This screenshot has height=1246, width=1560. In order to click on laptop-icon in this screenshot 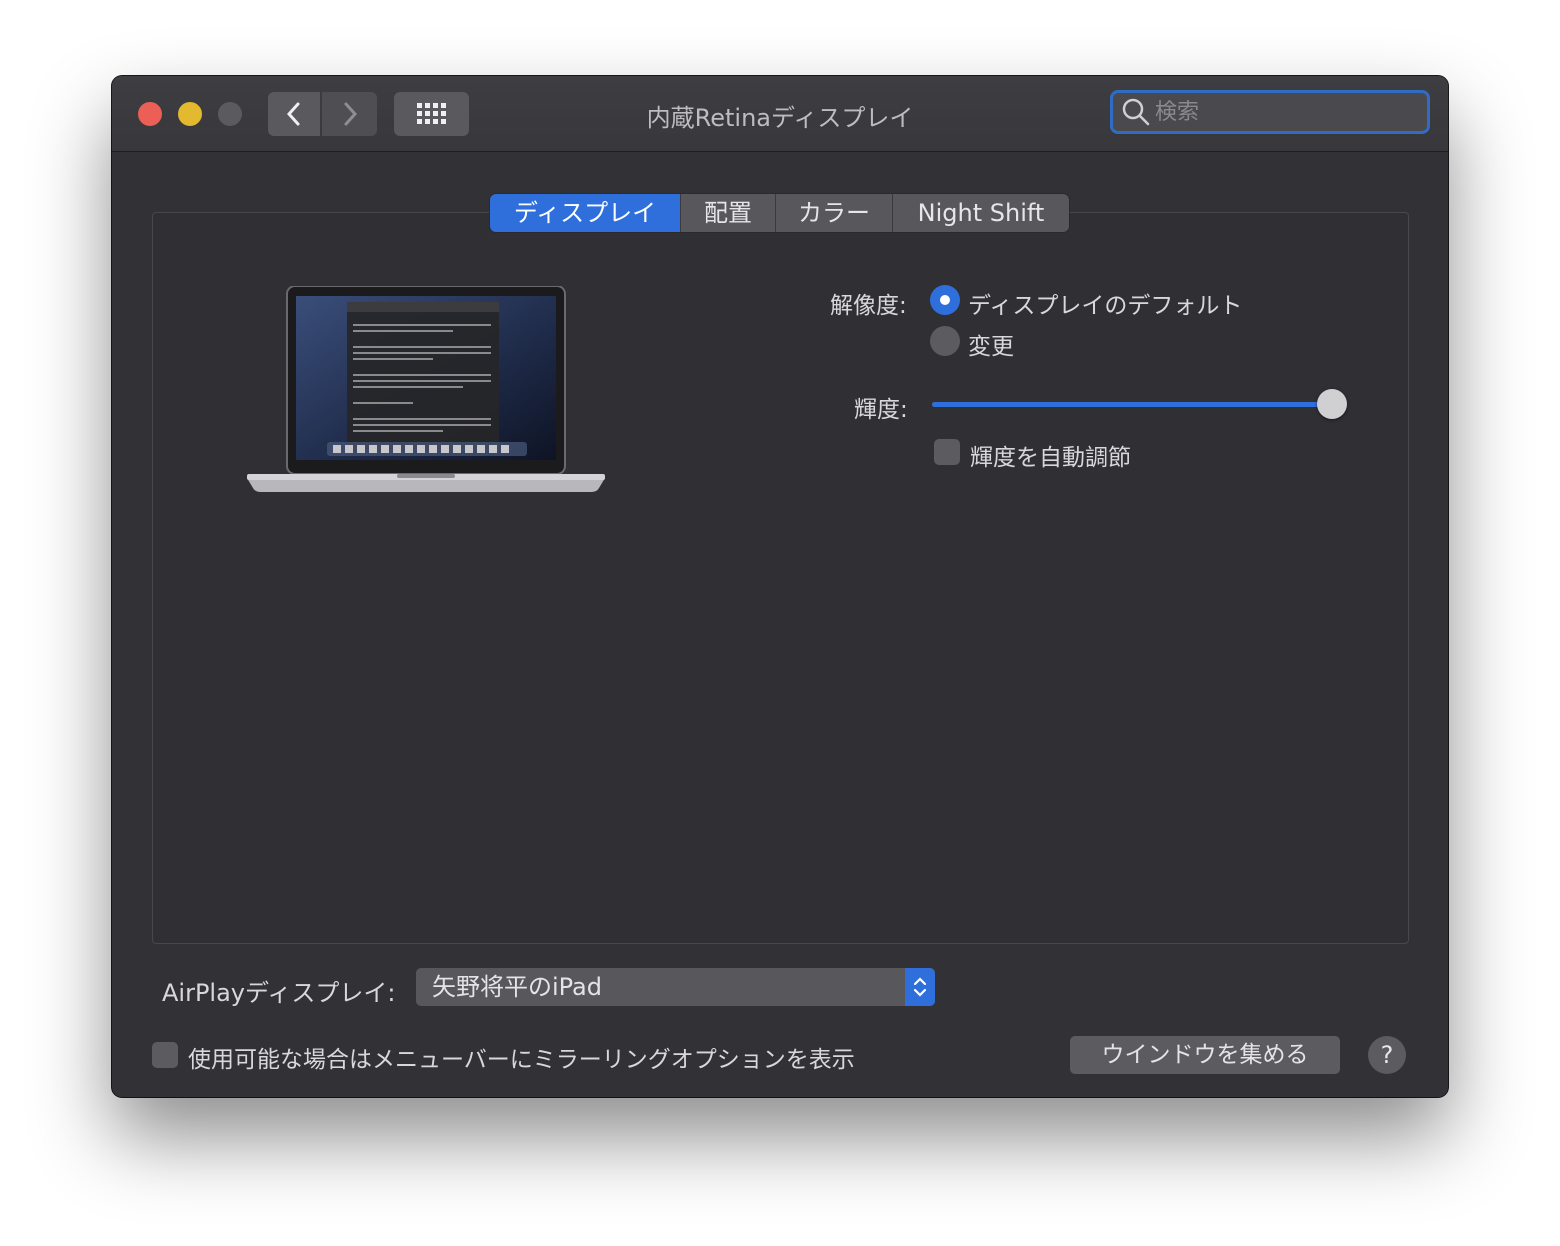, I will do `click(426, 389)`.